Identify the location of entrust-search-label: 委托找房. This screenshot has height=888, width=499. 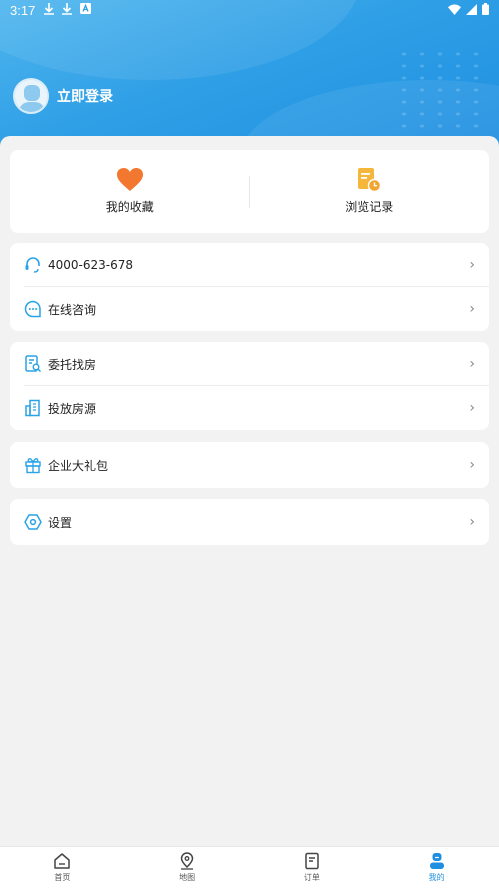
(72, 364).